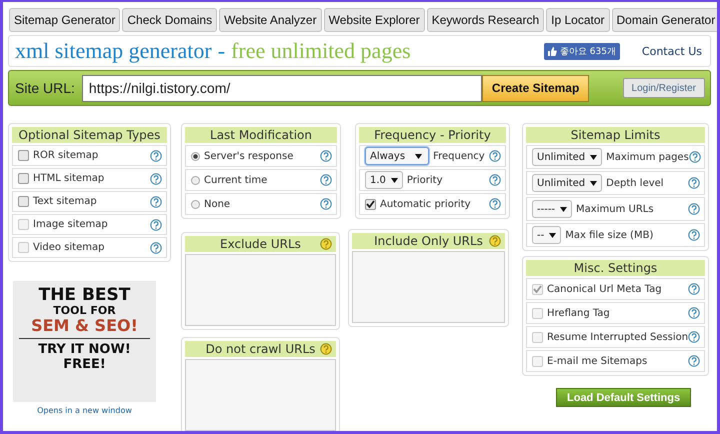  Describe the element at coordinates (170, 20) in the screenshot. I see `nav-tab: Check Domains` at that location.